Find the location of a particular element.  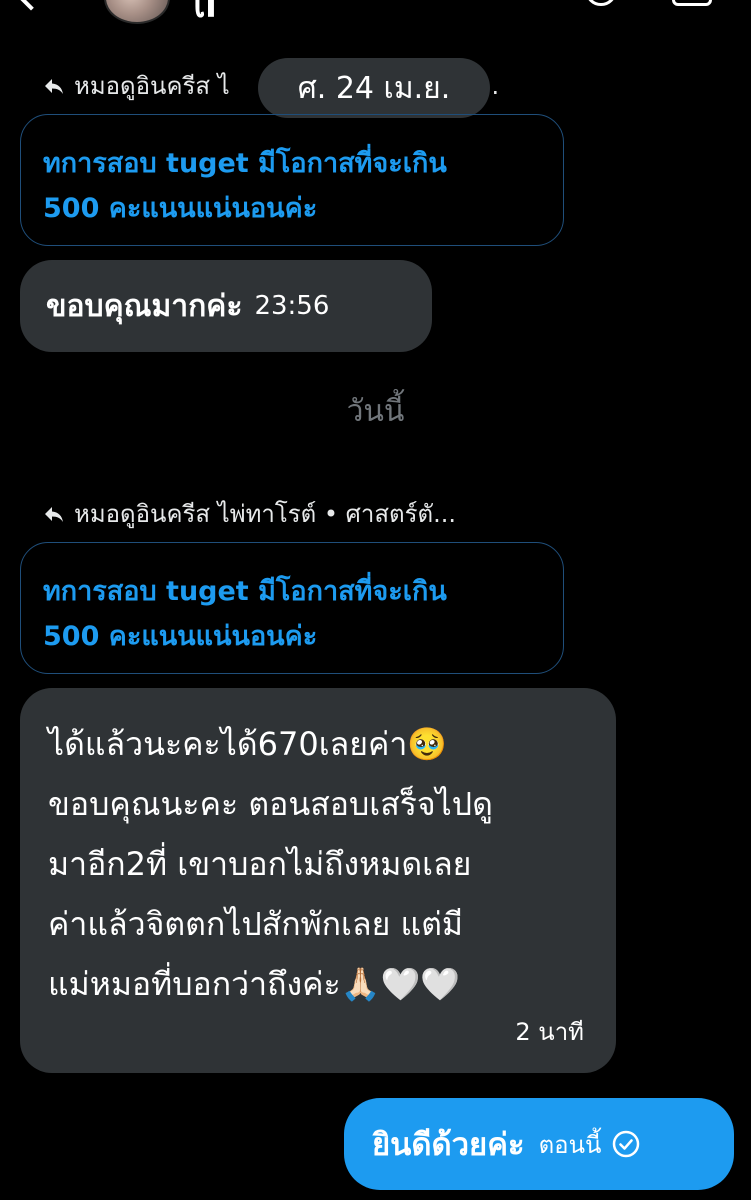

conversation-name: ꪶl is located at coordinates (204, 13).